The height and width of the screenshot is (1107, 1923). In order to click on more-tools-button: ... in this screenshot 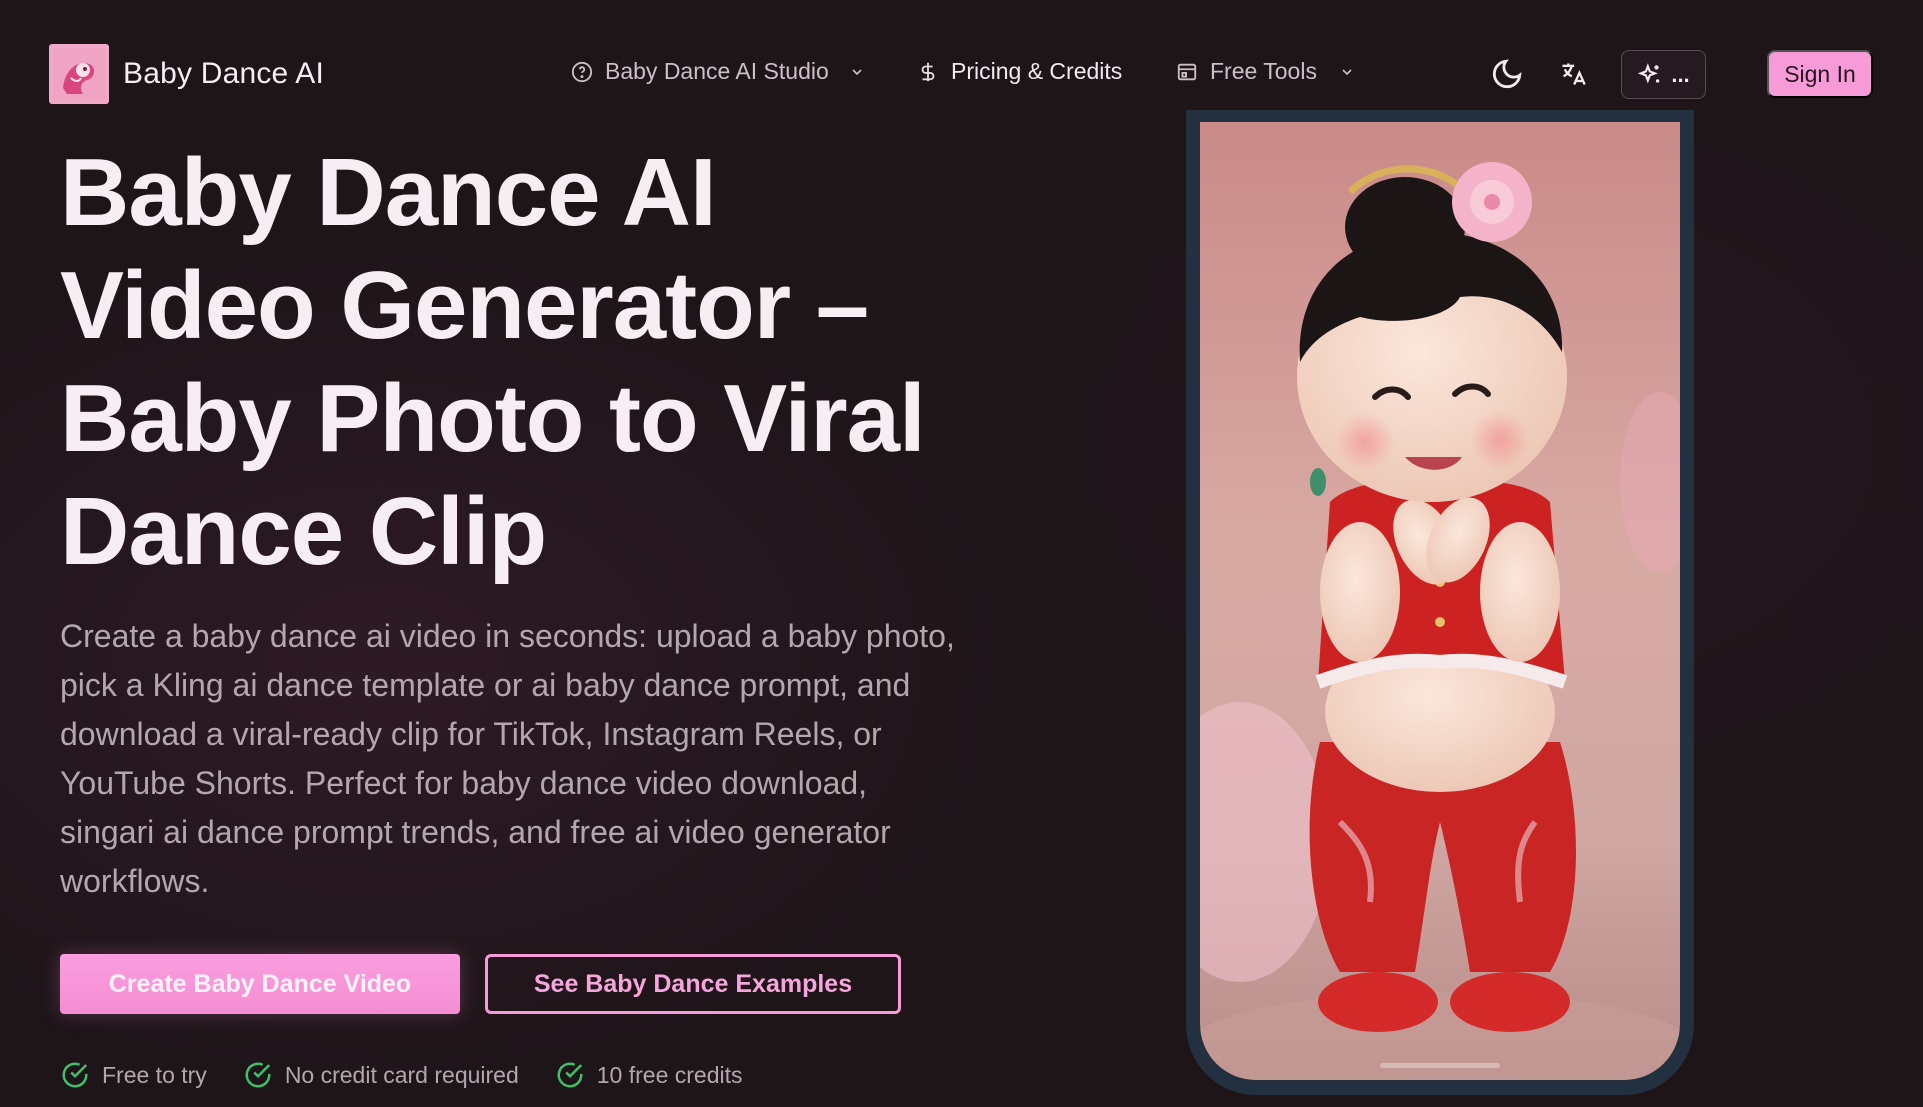, I will do `click(1663, 74)`.